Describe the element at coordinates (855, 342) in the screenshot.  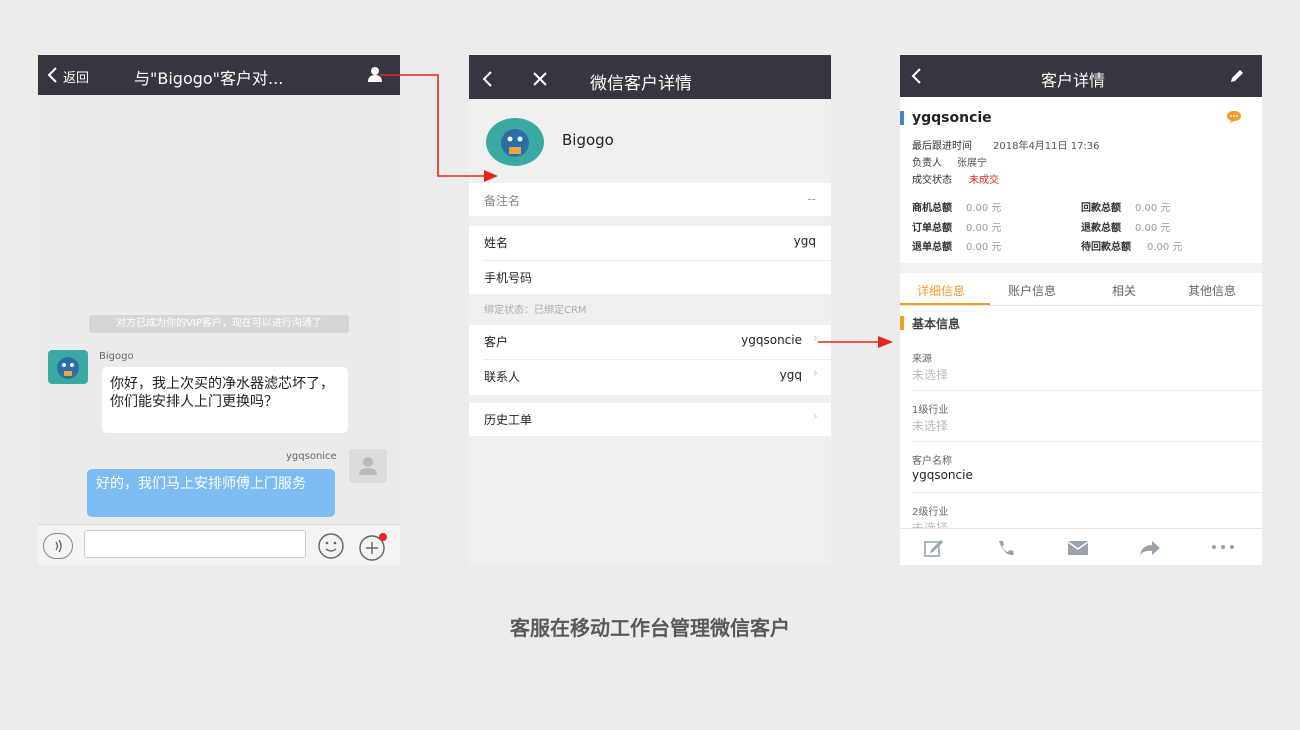
I see `arrow-to-customer-detail` at that location.